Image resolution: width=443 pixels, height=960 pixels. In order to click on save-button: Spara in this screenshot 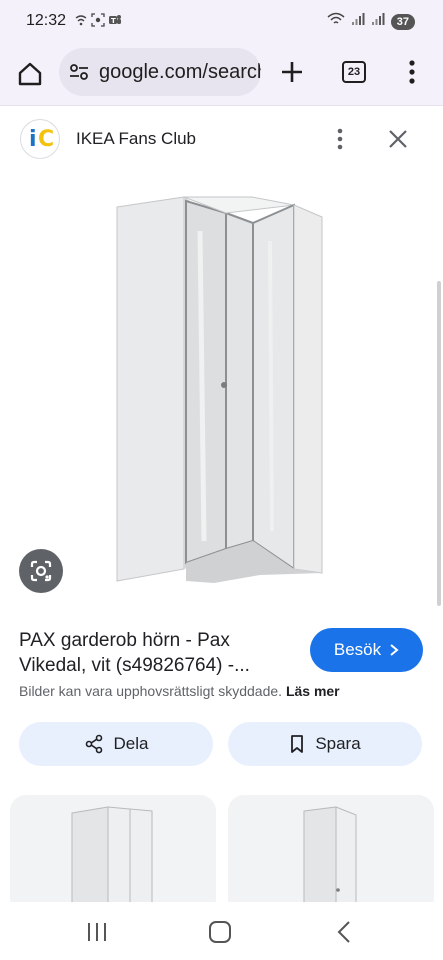, I will do `click(325, 744)`.